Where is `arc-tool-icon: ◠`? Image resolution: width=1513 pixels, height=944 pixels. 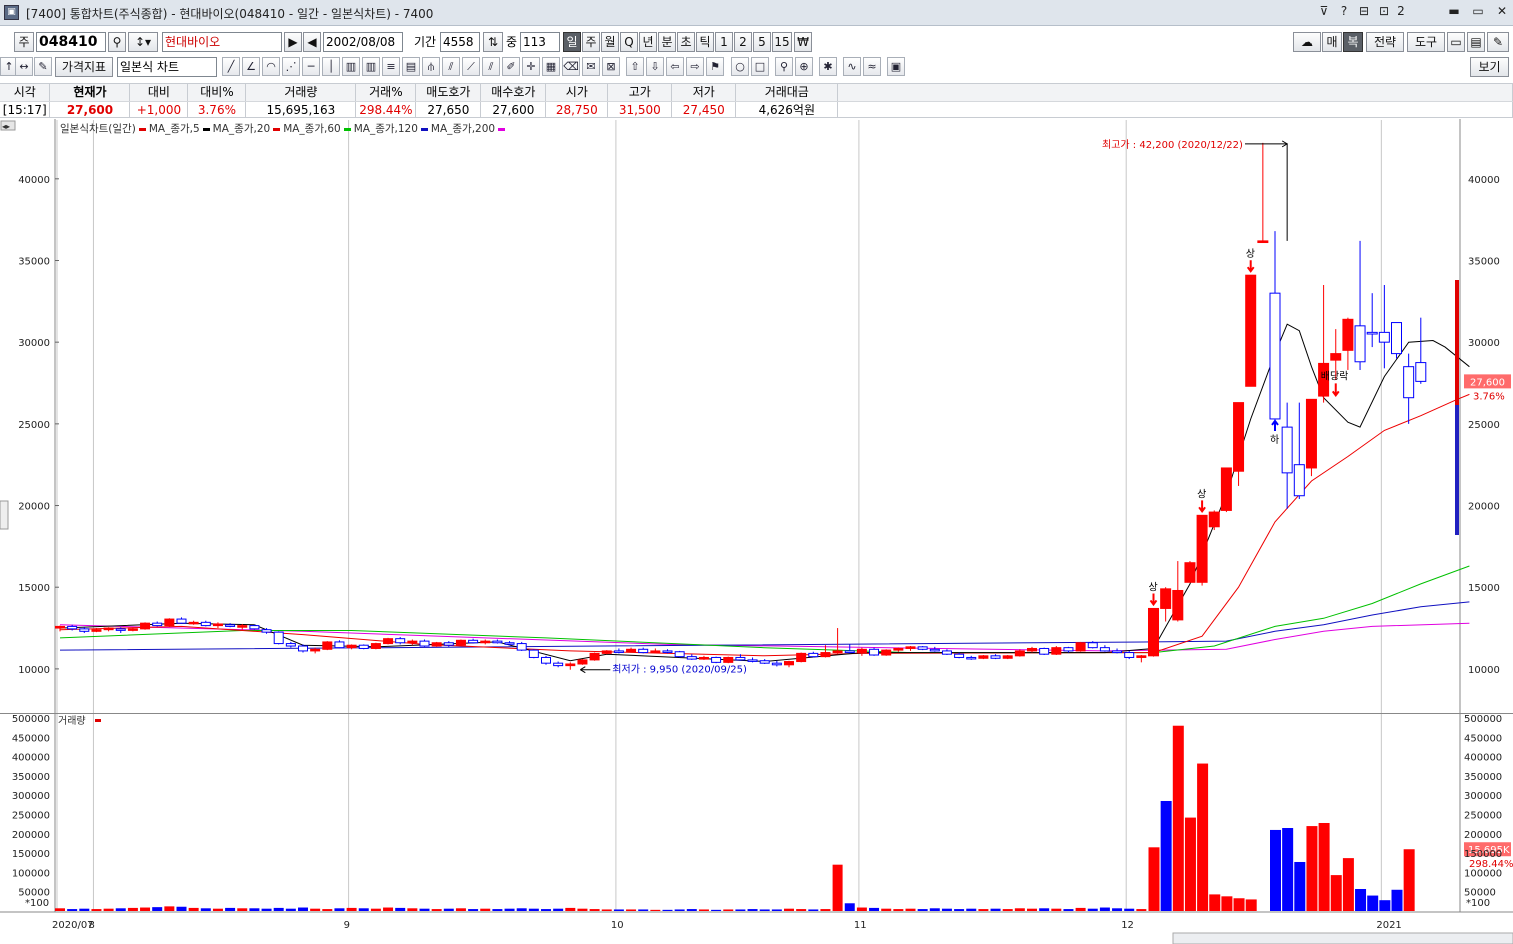
arc-tool-icon: ◠ is located at coordinates (271, 66).